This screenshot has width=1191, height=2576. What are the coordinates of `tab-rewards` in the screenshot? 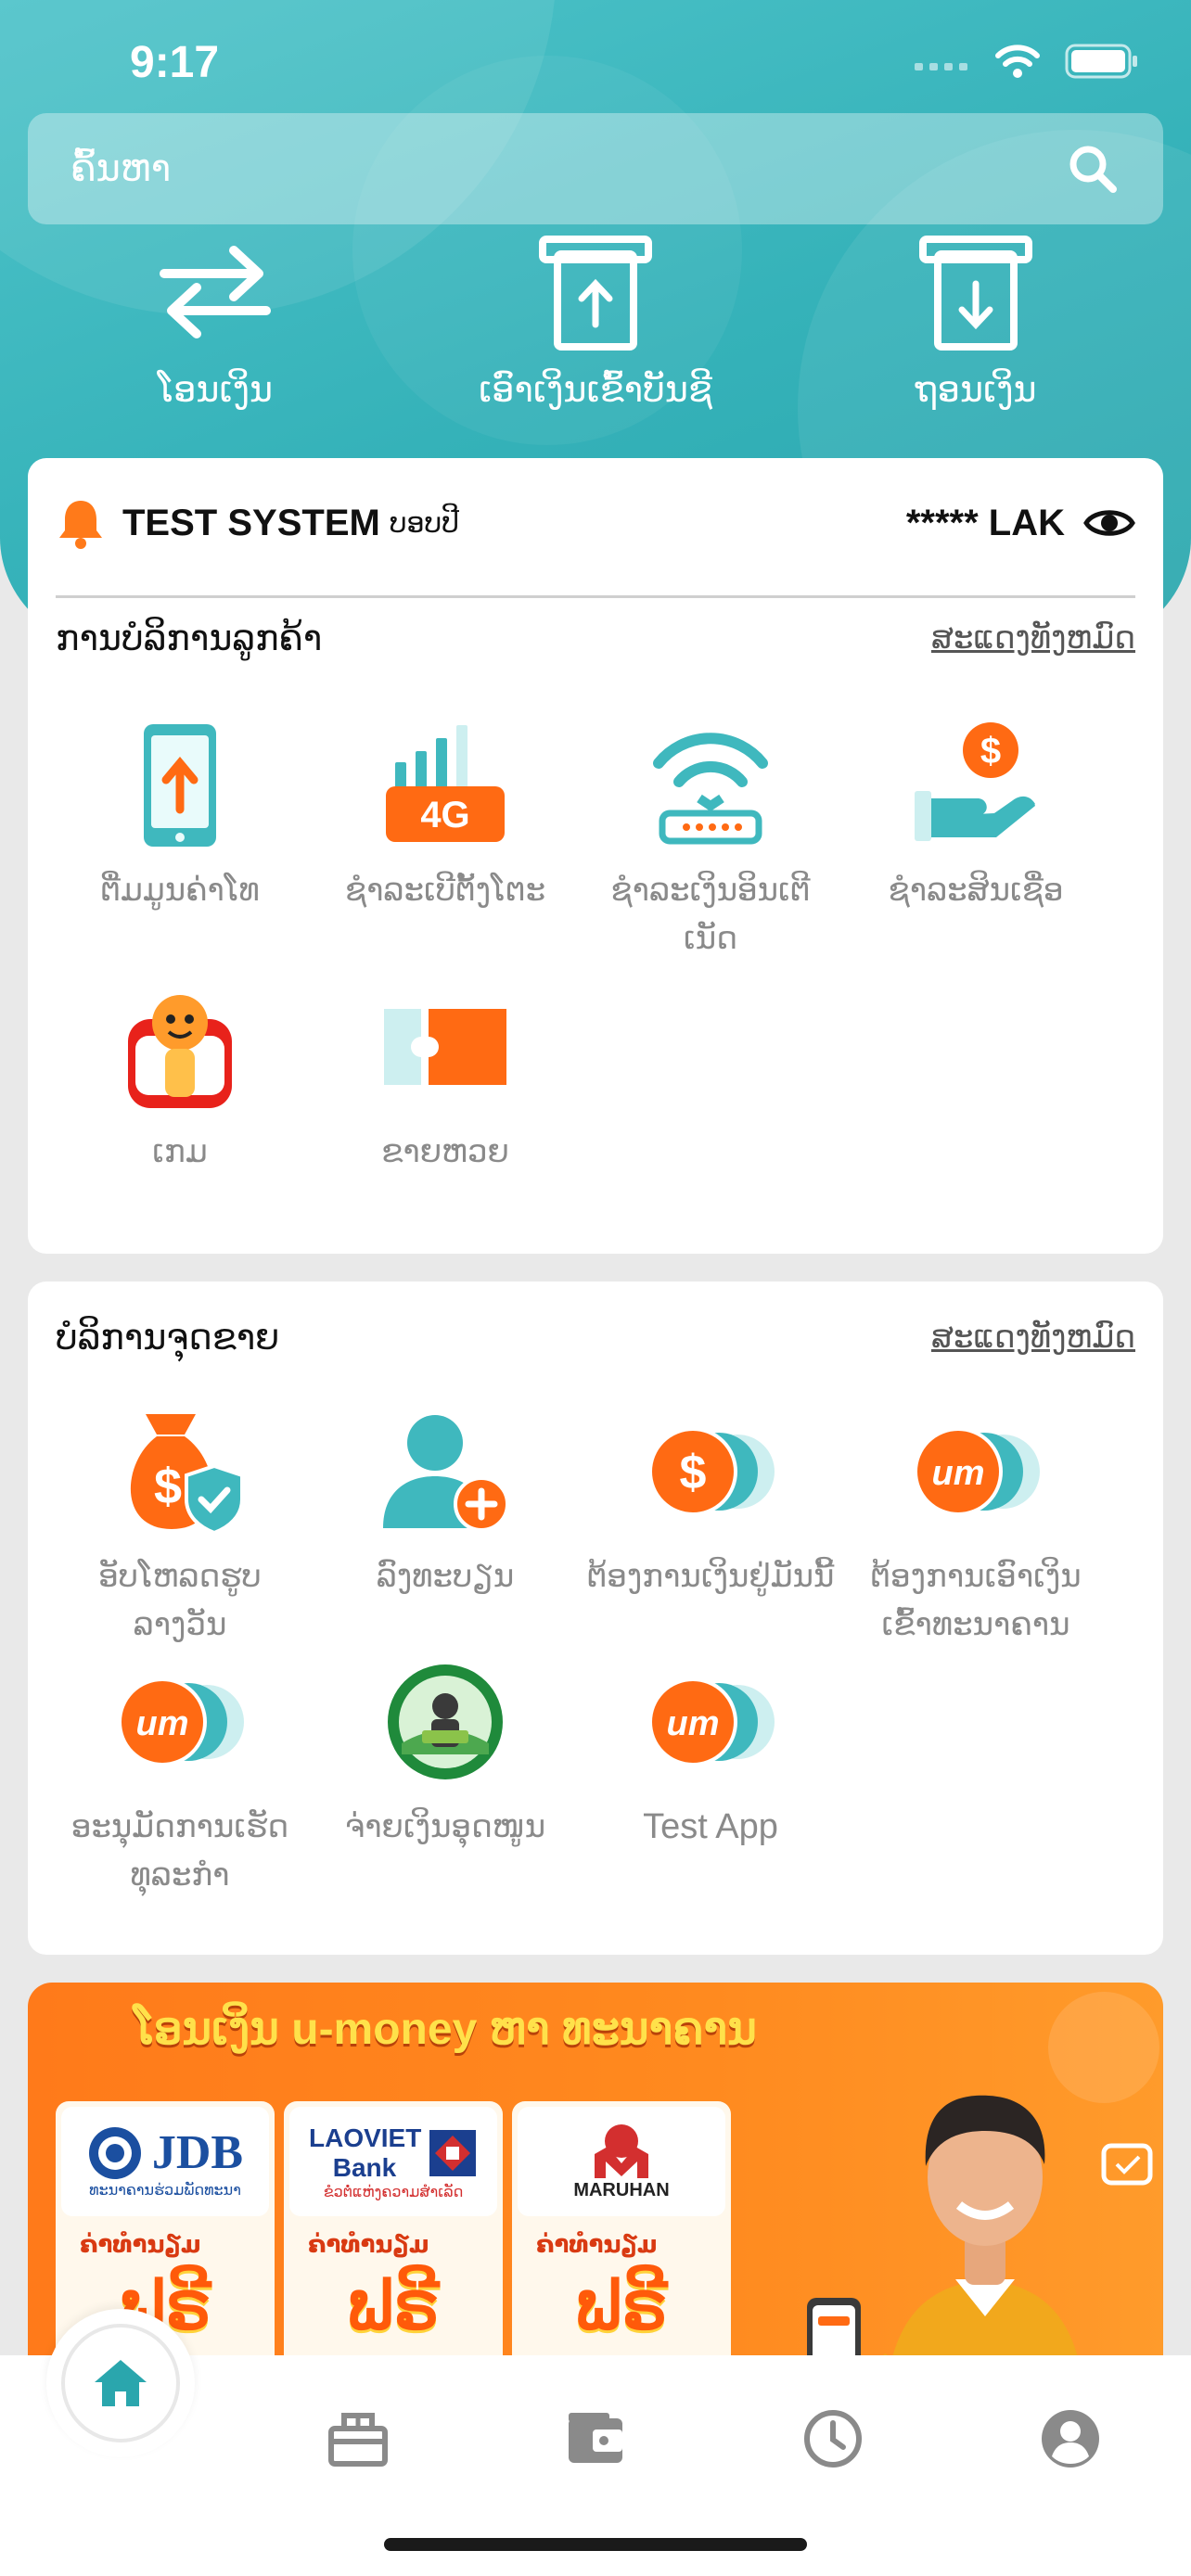 It's located at (358, 2439).